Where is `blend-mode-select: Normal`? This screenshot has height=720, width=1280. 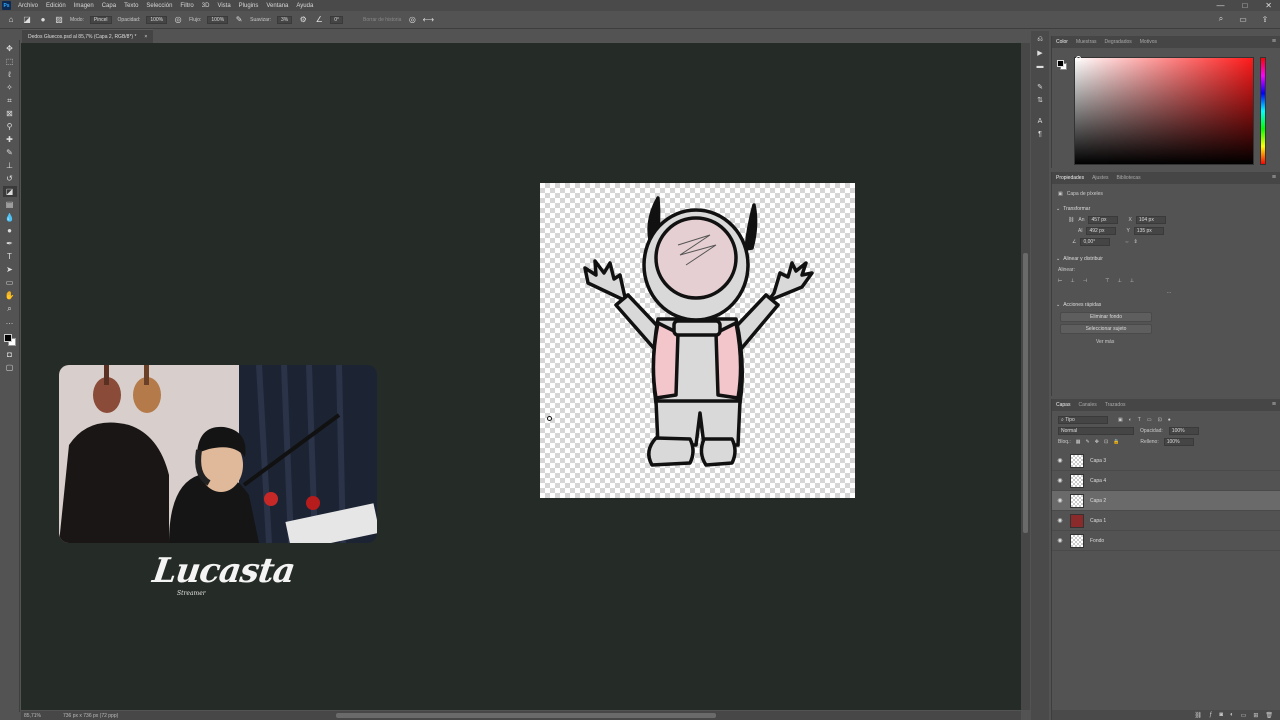 blend-mode-select: Normal is located at coordinates (1096, 430).